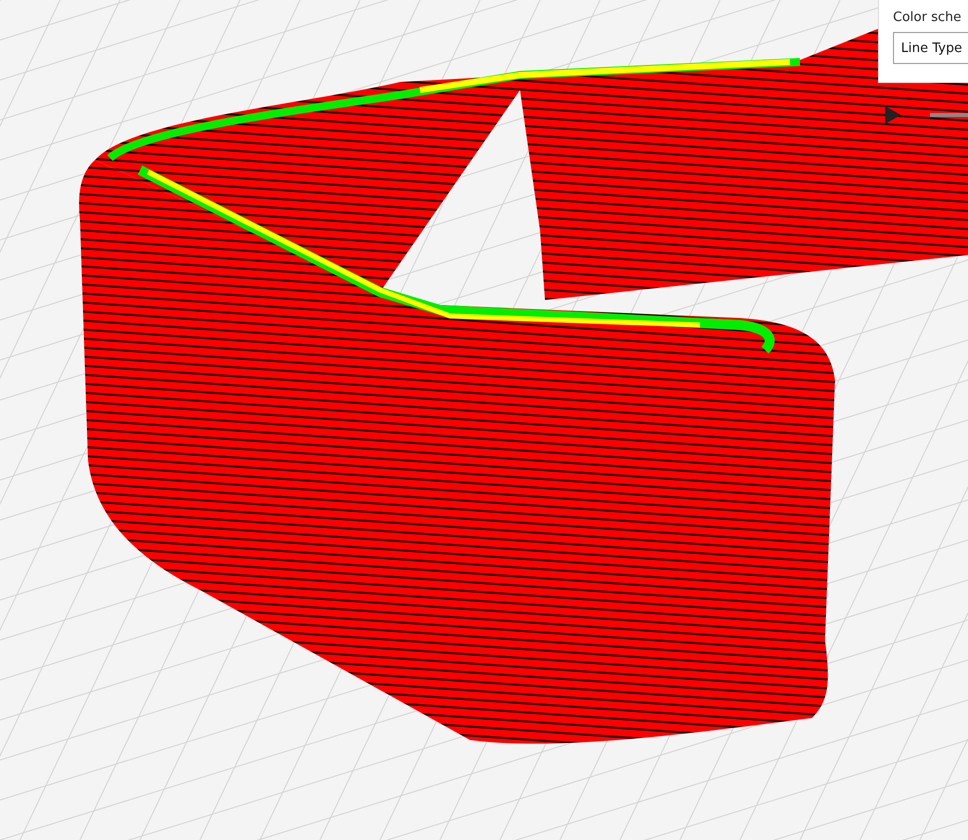 Image resolution: width=968 pixels, height=840 pixels. Describe the element at coordinates (927, 17) in the screenshot. I see `color-scheme-label: Color sche` at that location.